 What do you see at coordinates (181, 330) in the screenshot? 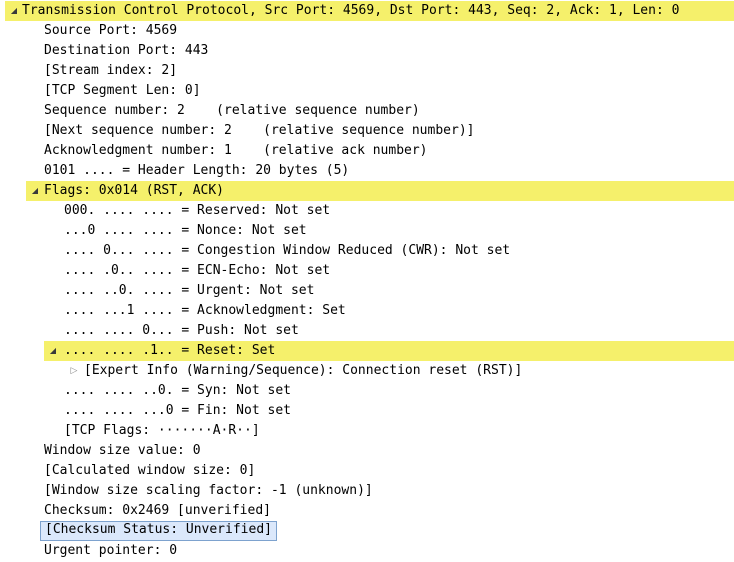
I see `field-label: .... .... 0... = Push: Not set` at bounding box center [181, 330].